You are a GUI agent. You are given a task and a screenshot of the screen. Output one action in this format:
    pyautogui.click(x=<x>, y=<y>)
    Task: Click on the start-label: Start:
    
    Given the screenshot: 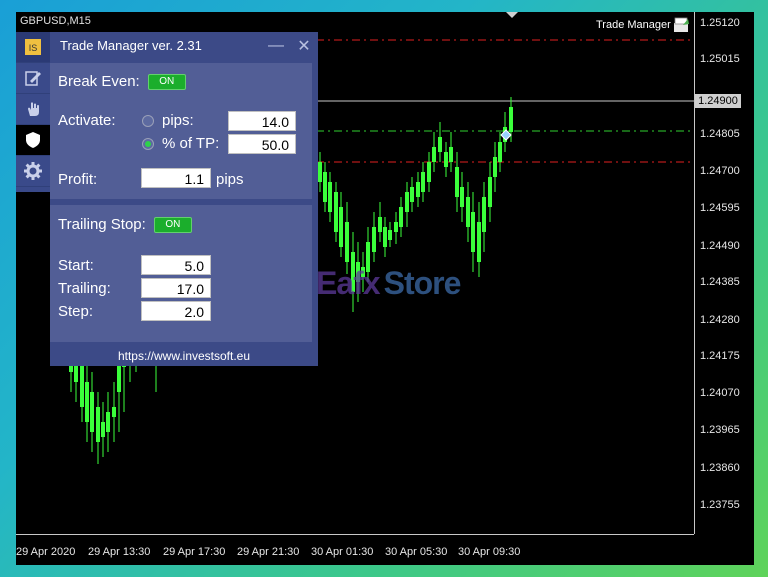 What is the action you would take?
    pyautogui.click(x=76, y=265)
    